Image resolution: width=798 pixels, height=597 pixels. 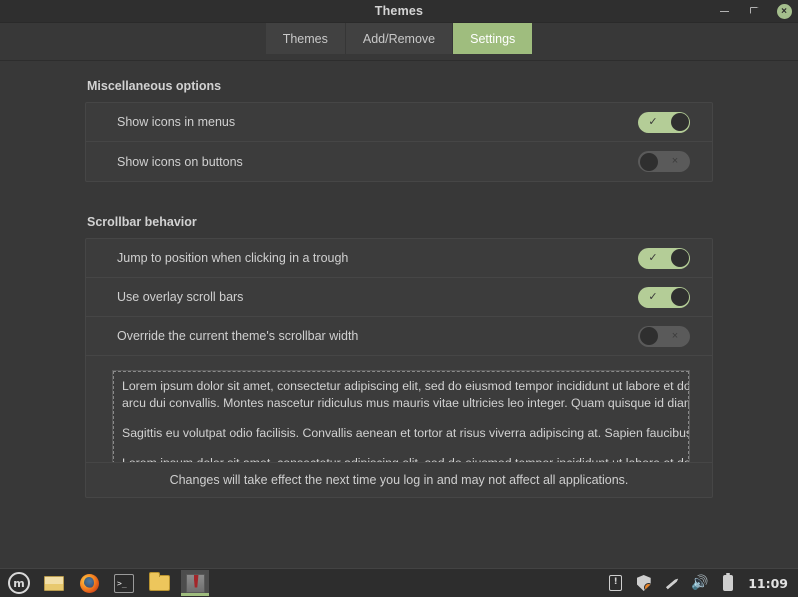 What do you see at coordinates (664, 161) in the screenshot?
I see `toggle-show-icons-on-buttons: ×` at bounding box center [664, 161].